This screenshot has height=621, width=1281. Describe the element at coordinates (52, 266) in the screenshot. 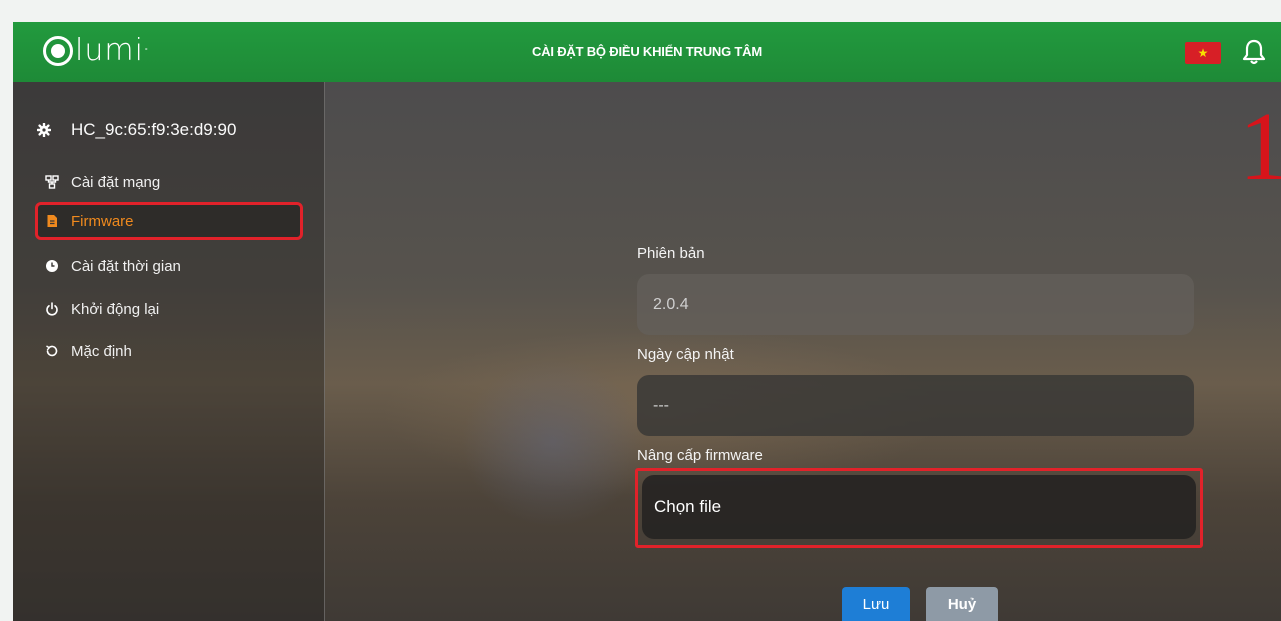

I see `clock-icon` at that location.